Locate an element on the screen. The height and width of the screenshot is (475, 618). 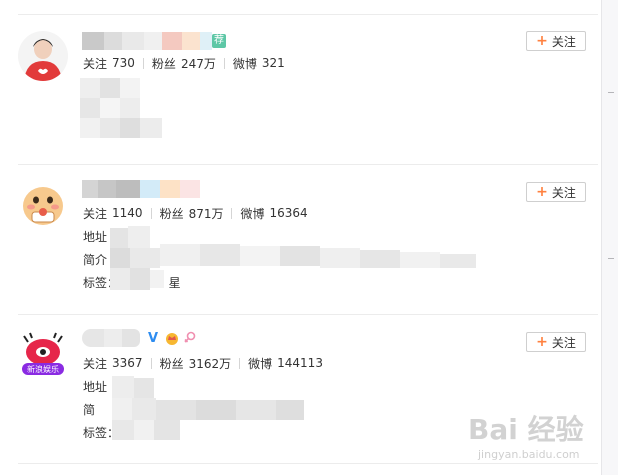
weibo-count: 微博 16364 is located at coordinates (273, 213).